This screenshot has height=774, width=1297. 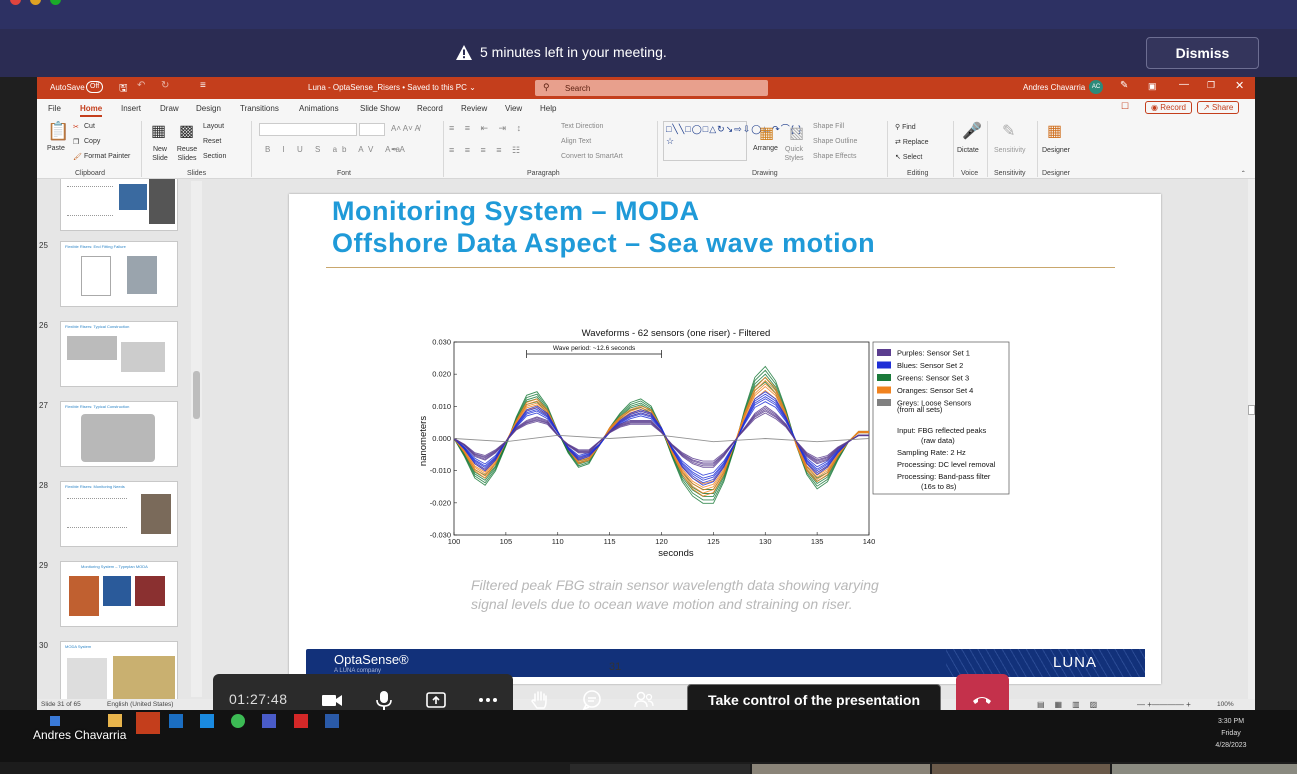 What do you see at coordinates (1239, 85) in the screenshot?
I see `close-icon: ✕` at bounding box center [1239, 85].